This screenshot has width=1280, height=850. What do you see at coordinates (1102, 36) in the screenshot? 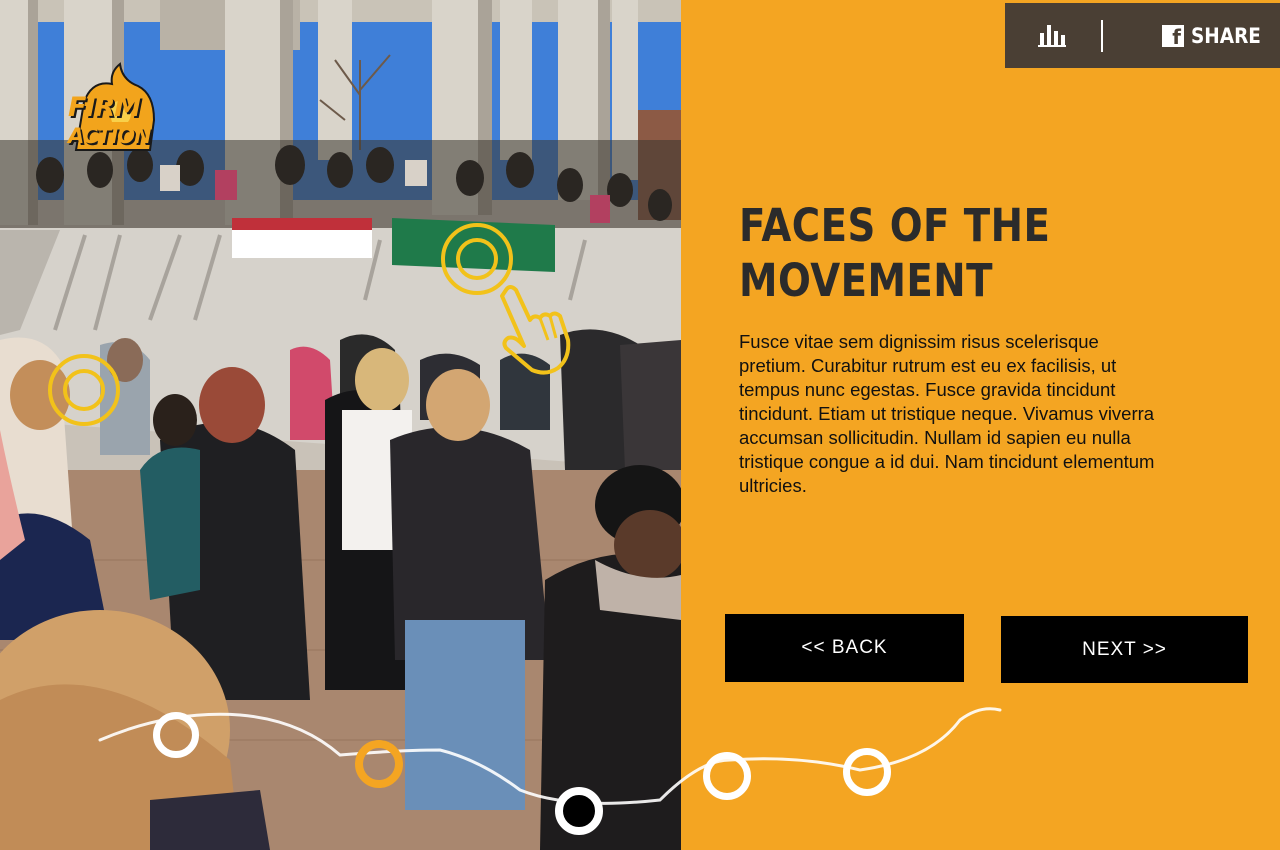
I see `share-divider` at bounding box center [1102, 36].